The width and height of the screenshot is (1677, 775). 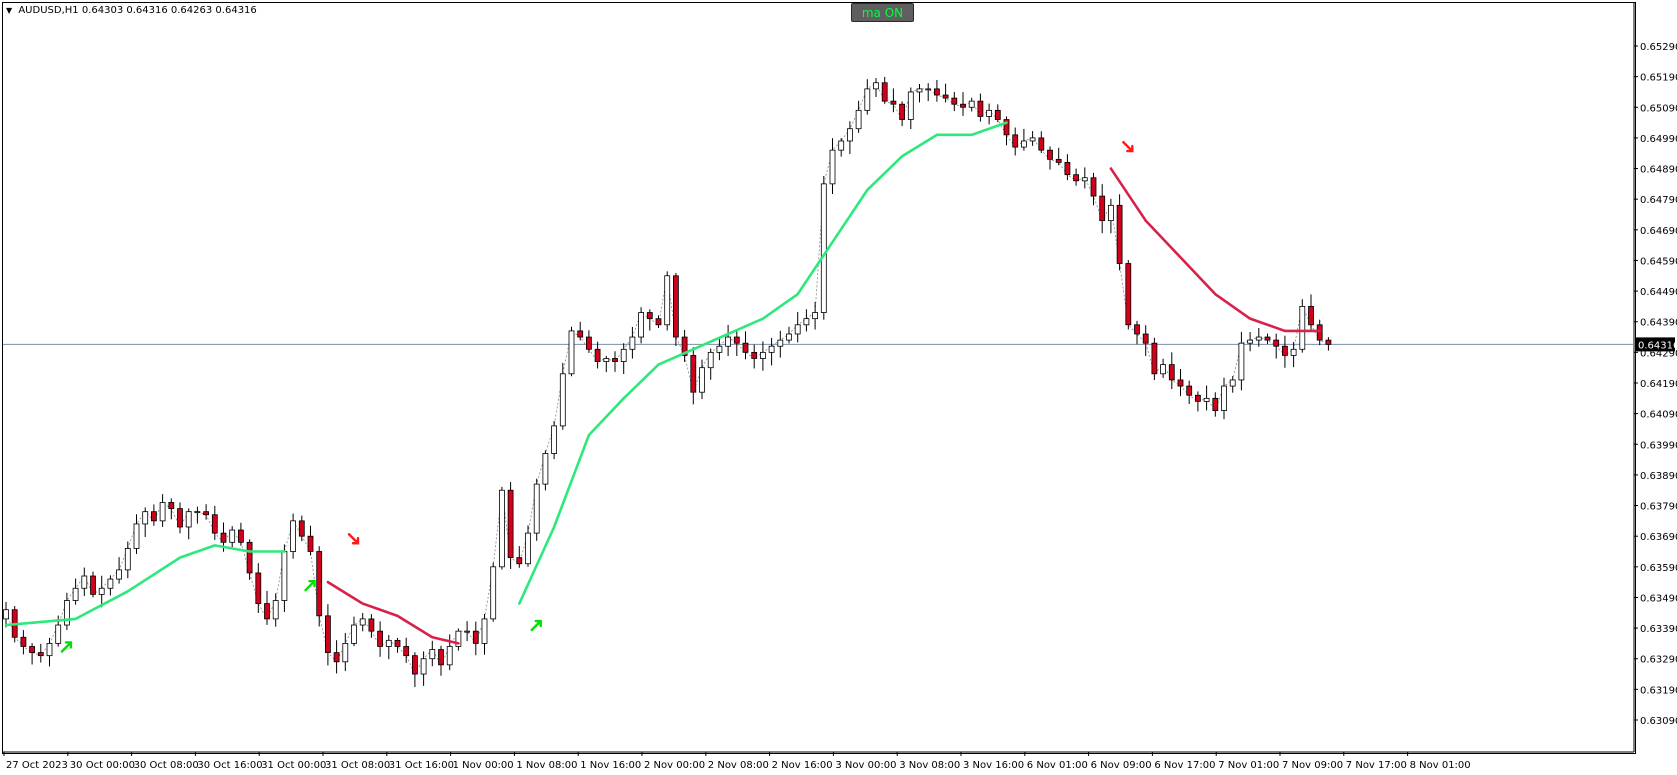 I want to click on y-tick-label: 0.65190, so click(x=1658, y=78).